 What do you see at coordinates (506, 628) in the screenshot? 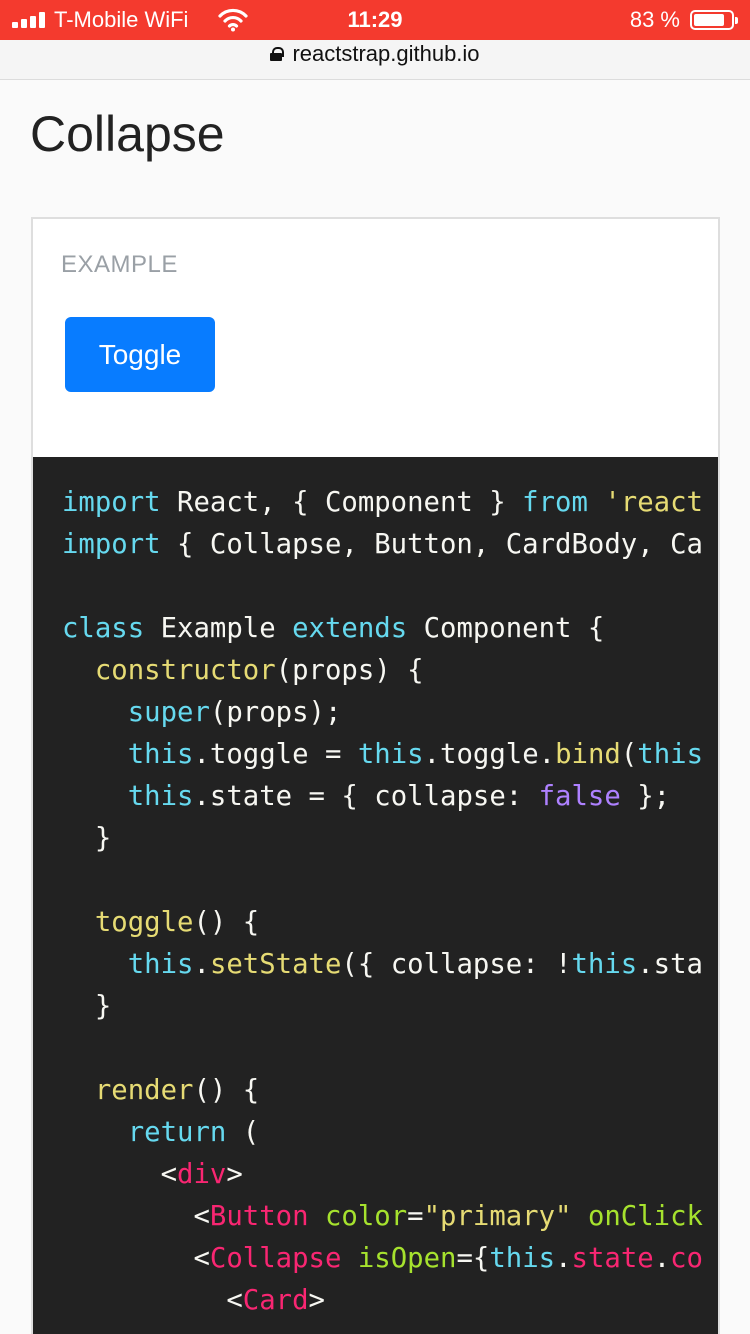
I see `code-token: Component {` at bounding box center [506, 628].